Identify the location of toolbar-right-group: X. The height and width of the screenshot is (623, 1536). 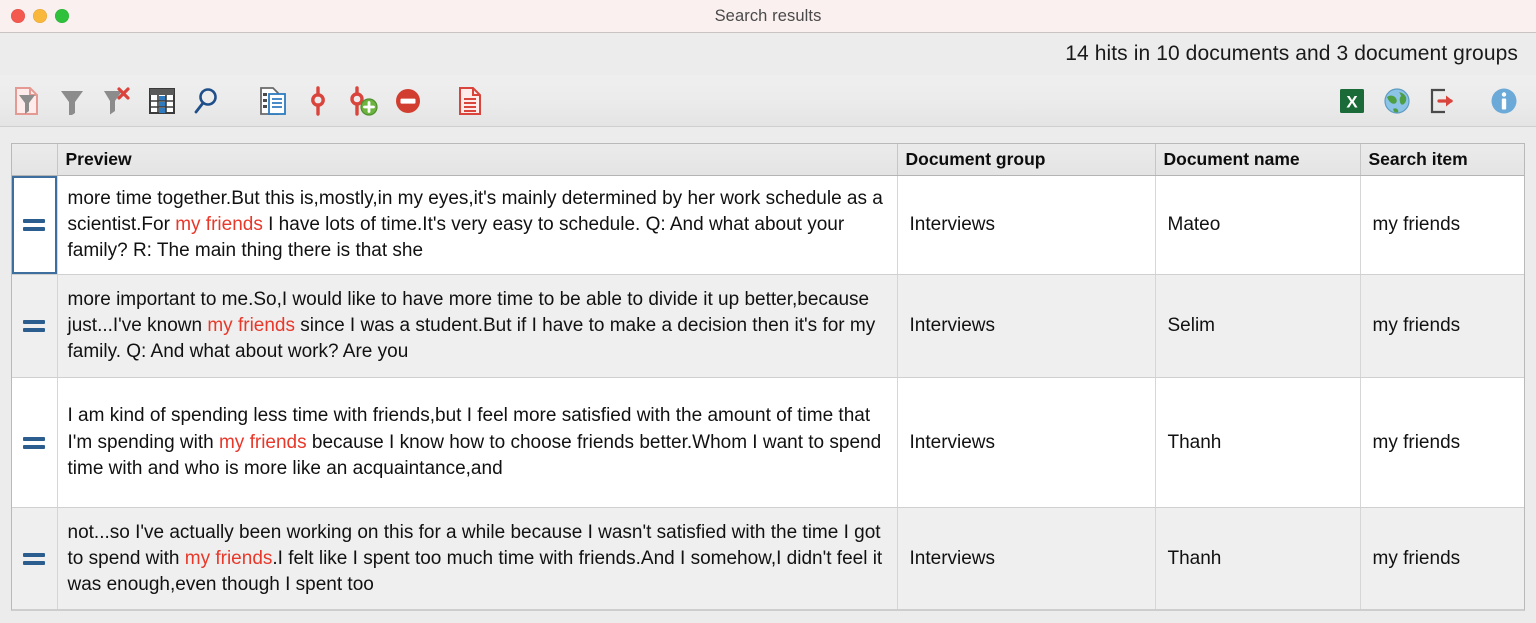
(1428, 101).